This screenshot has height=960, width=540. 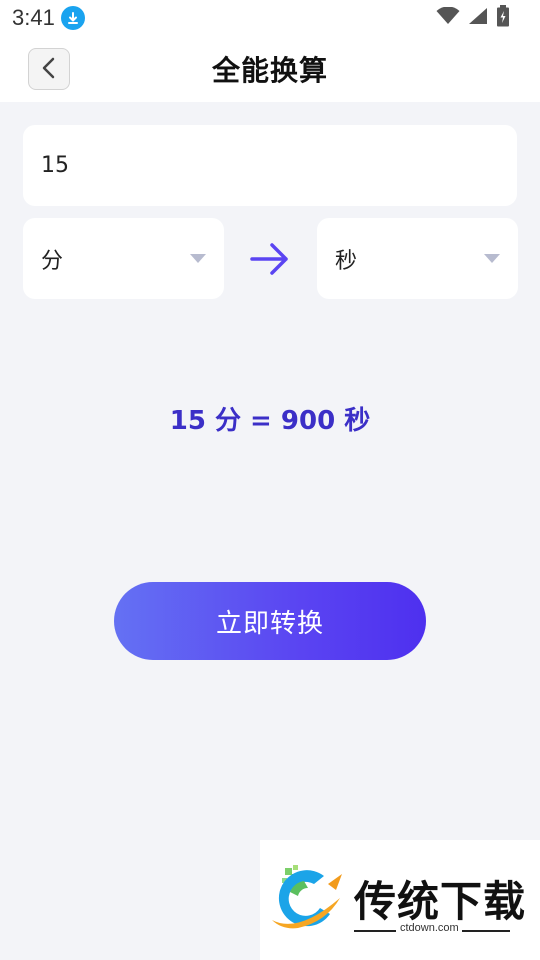 What do you see at coordinates (375, 931) in the screenshot?
I see `watermark-rule-left` at bounding box center [375, 931].